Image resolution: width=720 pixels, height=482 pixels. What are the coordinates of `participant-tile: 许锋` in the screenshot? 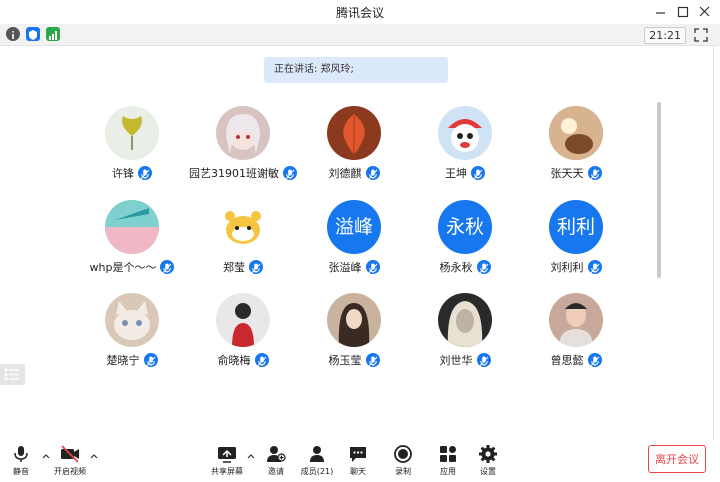 It's located at (132, 151).